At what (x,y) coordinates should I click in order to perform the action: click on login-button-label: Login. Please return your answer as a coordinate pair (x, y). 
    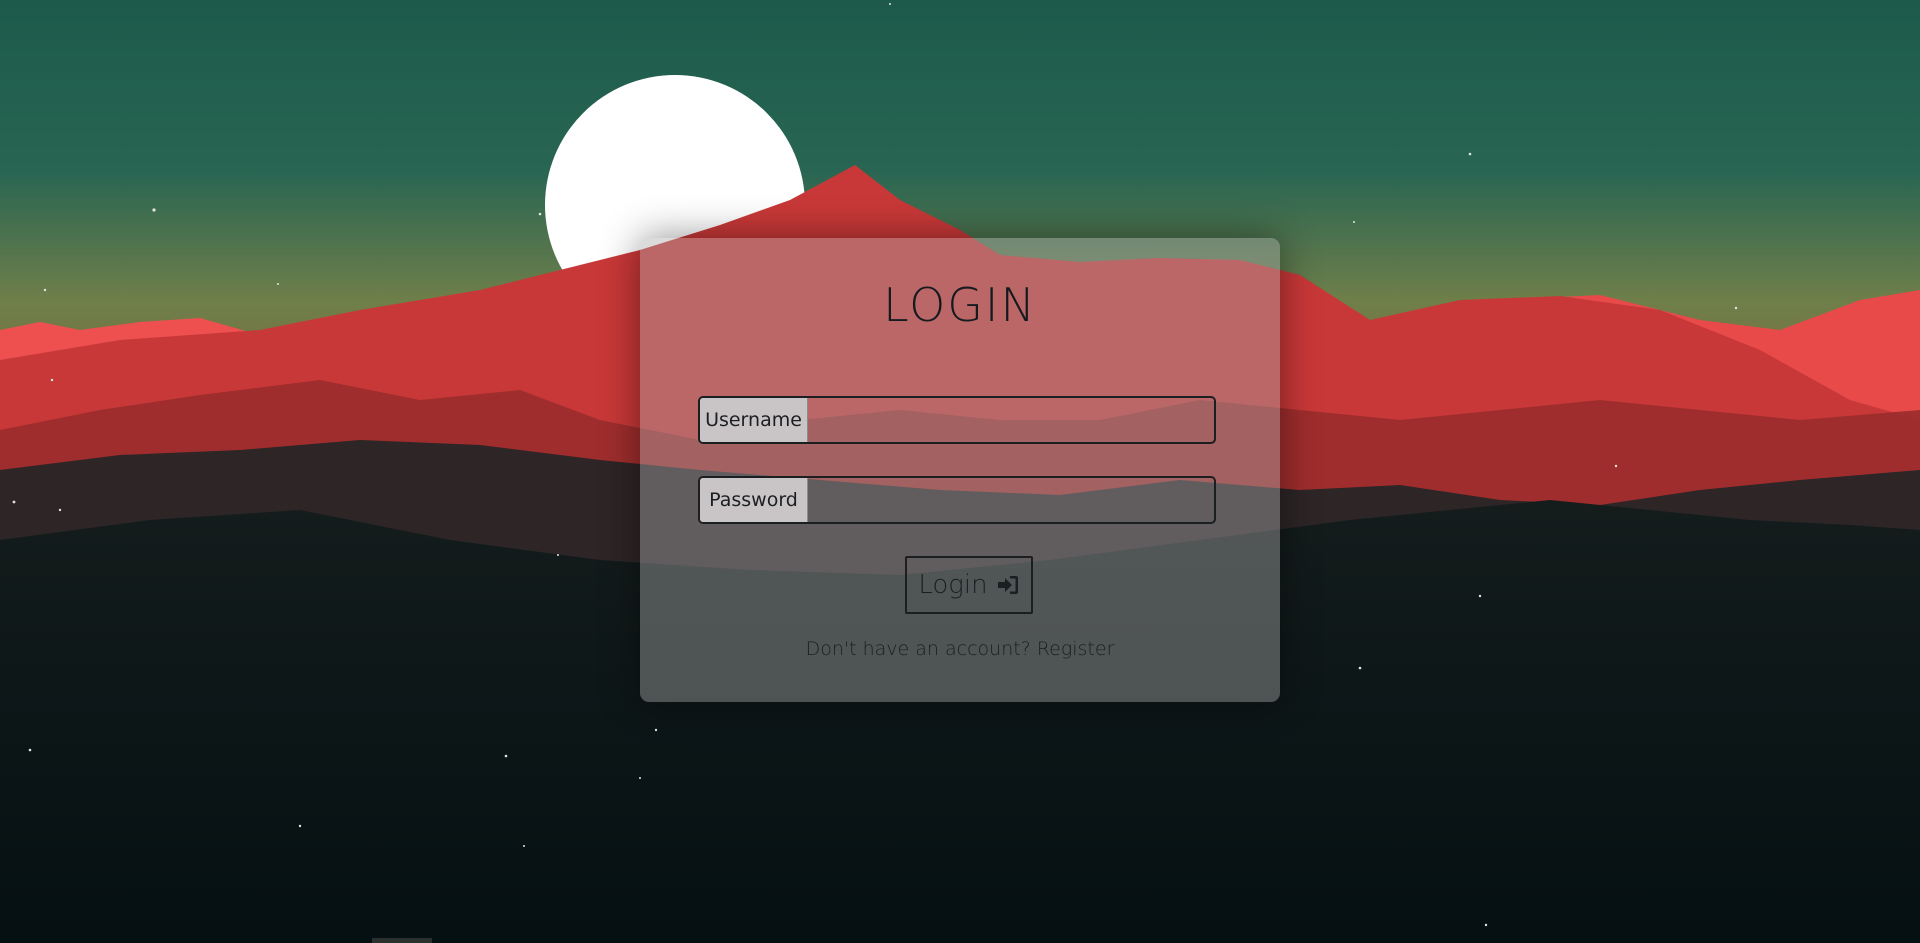
    Looking at the image, I should click on (953, 585).